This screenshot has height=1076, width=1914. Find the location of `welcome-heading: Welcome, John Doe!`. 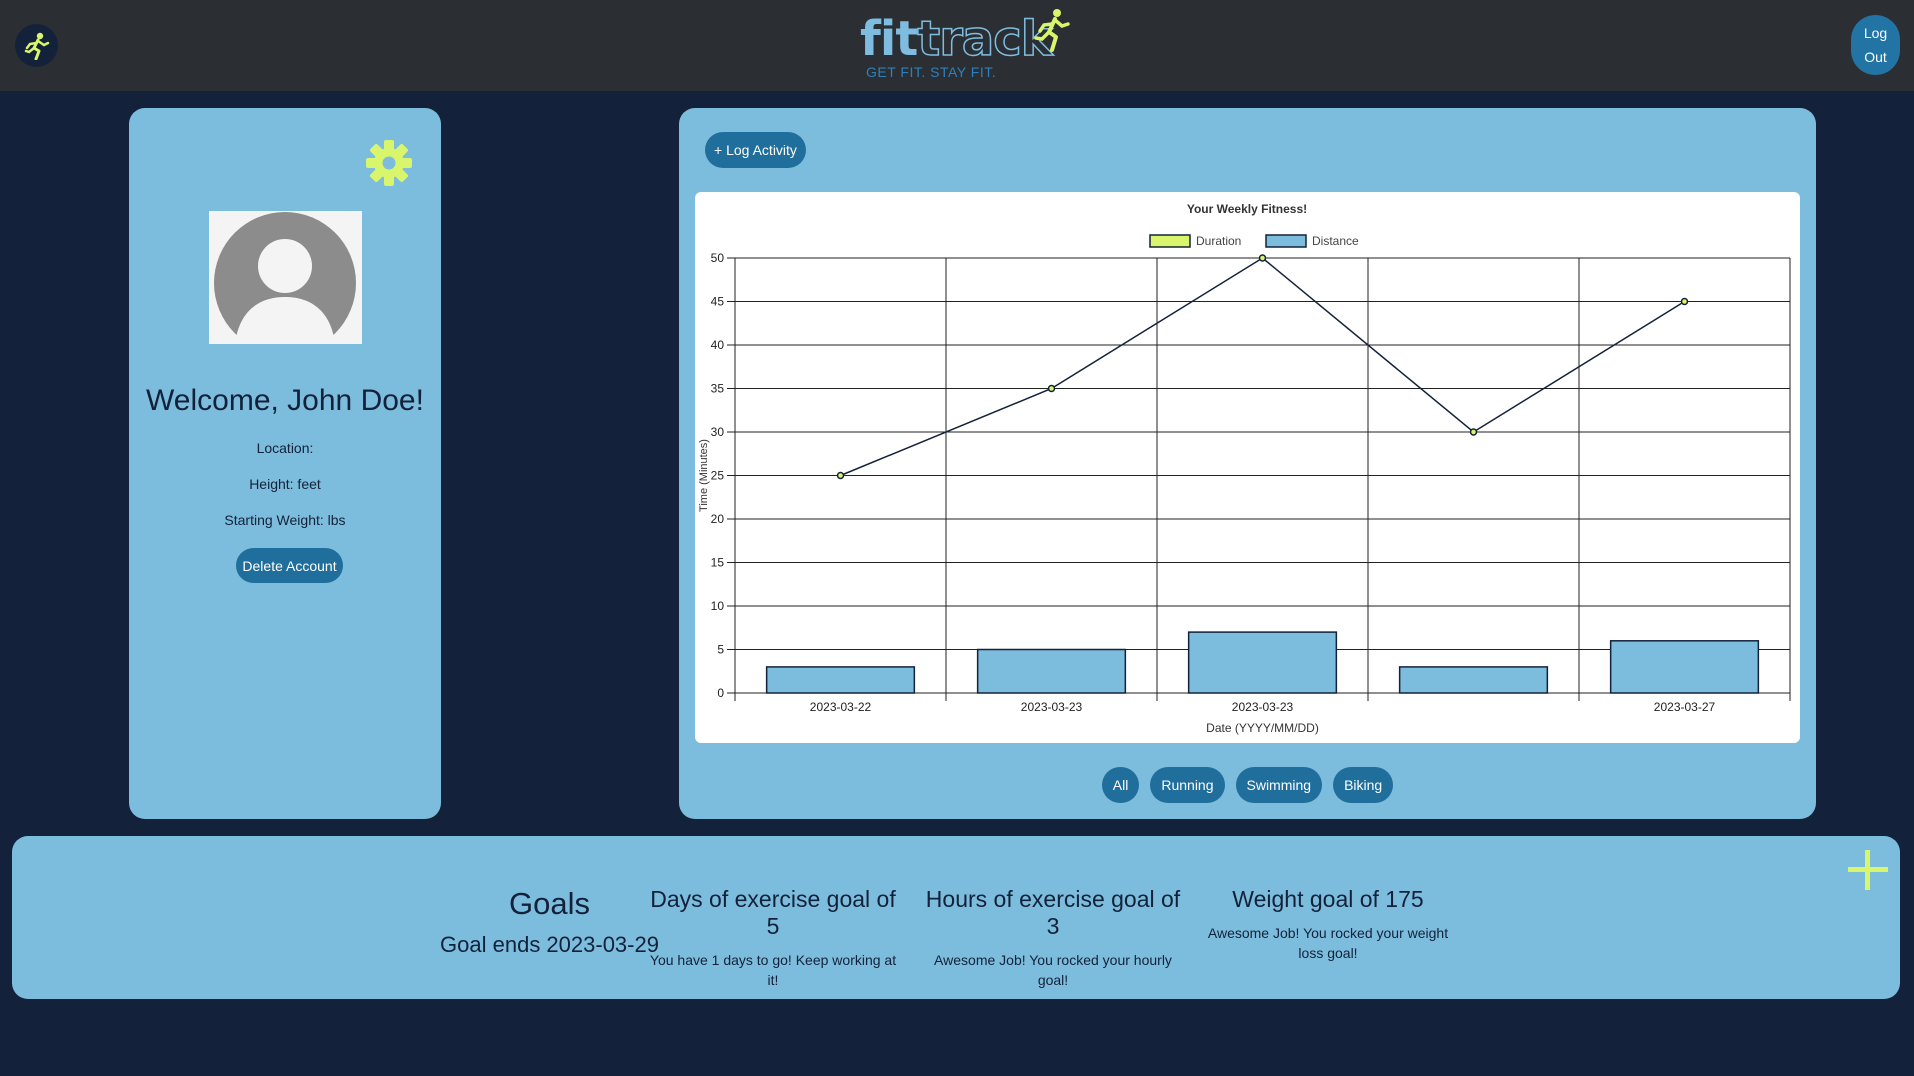

welcome-heading: Welcome, John Doe! is located at coordinates (285, 400).